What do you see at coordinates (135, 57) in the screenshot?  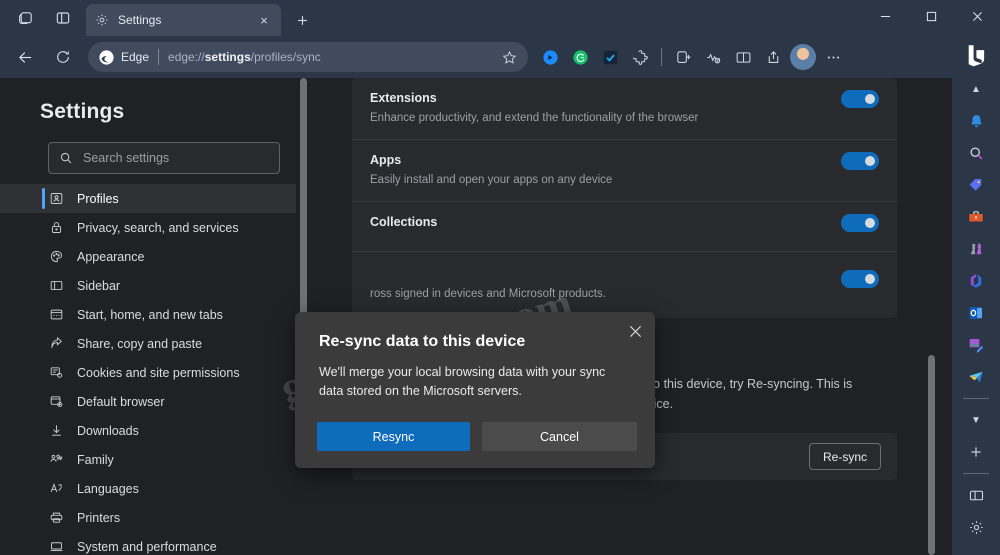 I see `edge-brand-label: Edge` at bounding box center [135, 57].